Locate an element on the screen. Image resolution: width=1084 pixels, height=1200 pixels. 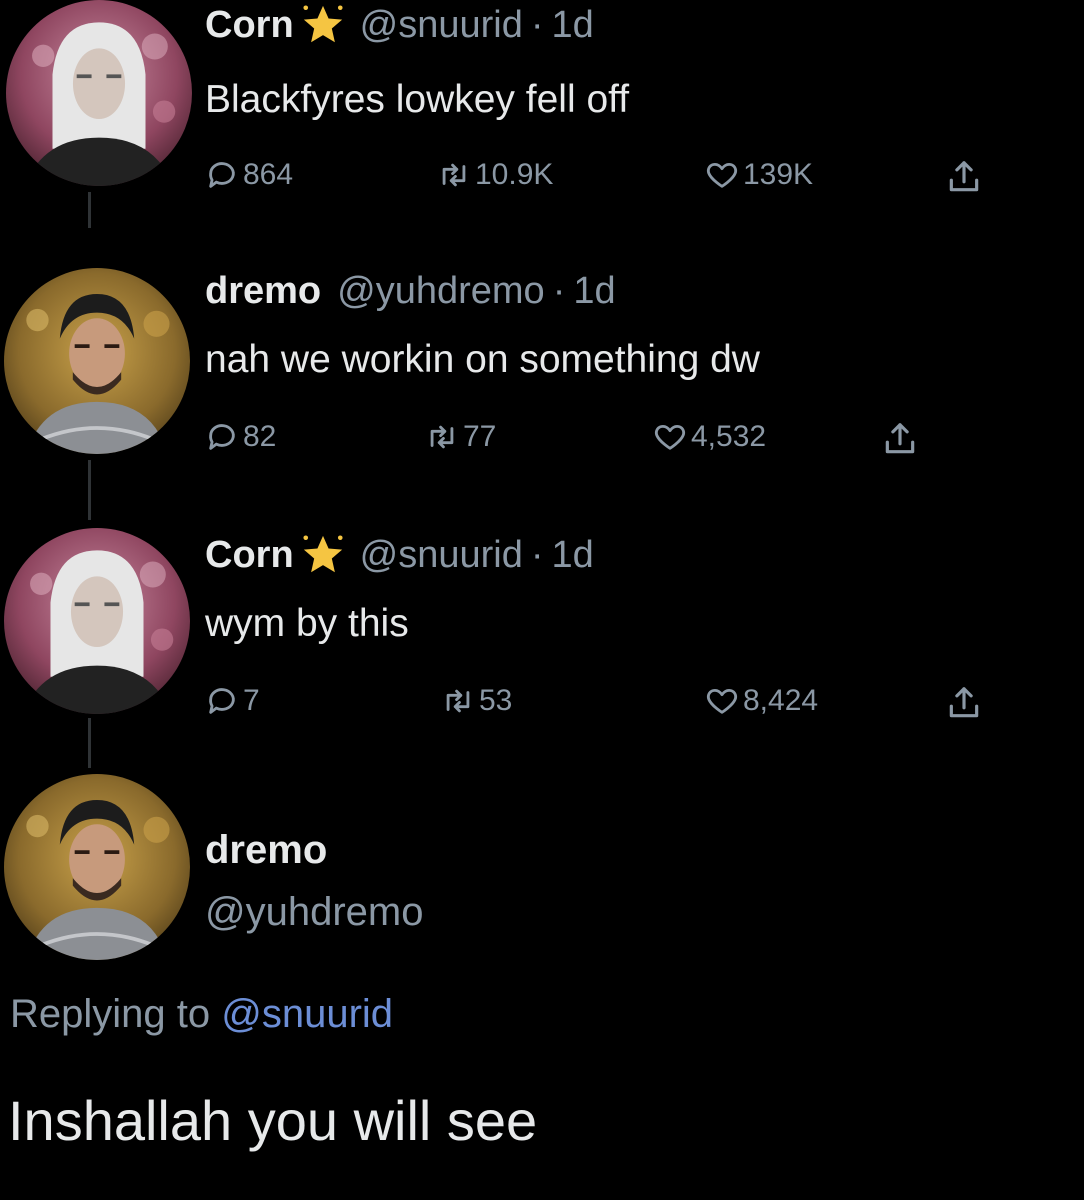
retweet-button: 77 is located at coordinates (460, 437).